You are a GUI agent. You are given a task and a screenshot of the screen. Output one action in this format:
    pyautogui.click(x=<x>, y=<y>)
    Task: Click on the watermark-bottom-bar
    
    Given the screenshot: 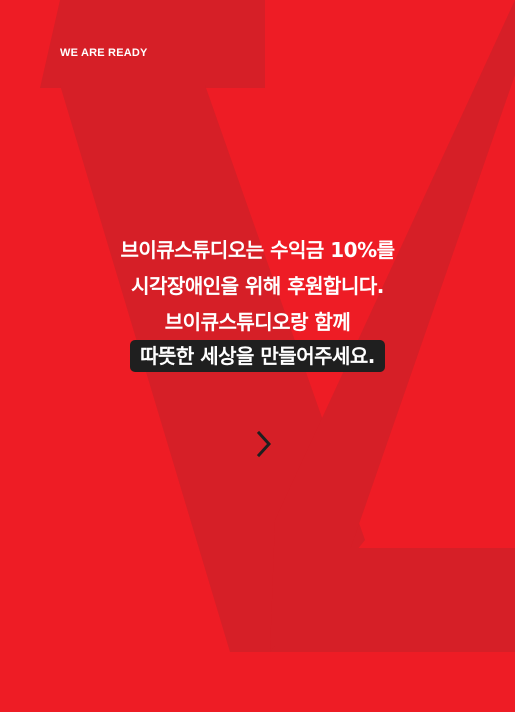 What is the action you would take?
    pyautogui.click(x=395, y=600)
    